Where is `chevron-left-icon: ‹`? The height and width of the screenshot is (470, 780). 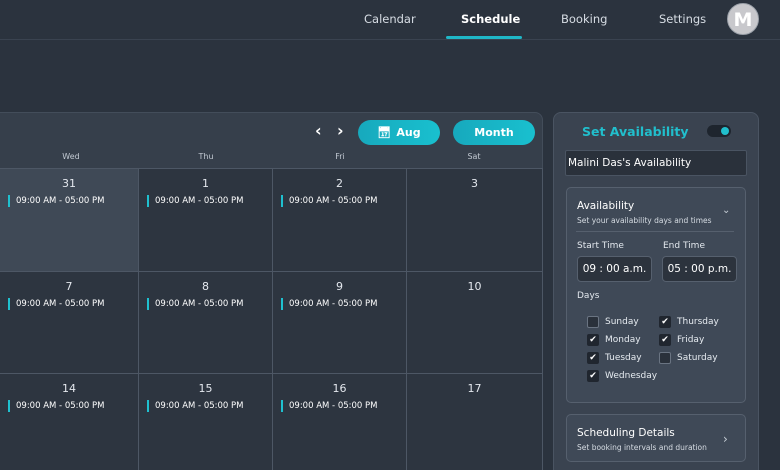 chevron-left-icon: ‹ is located at coordinates (318, 131).